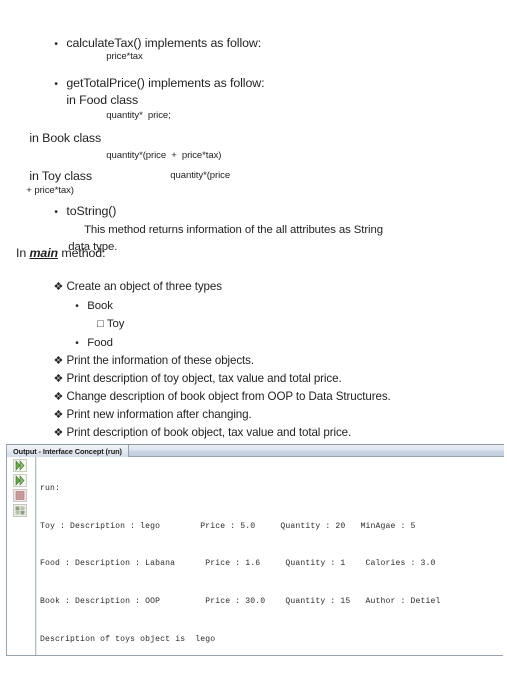 The width and height of the screenshot is (507, 700). Describe the element at coordinates (128, 639) in the screenshot. I see `console-line: Description of toys object is lego` at that location.